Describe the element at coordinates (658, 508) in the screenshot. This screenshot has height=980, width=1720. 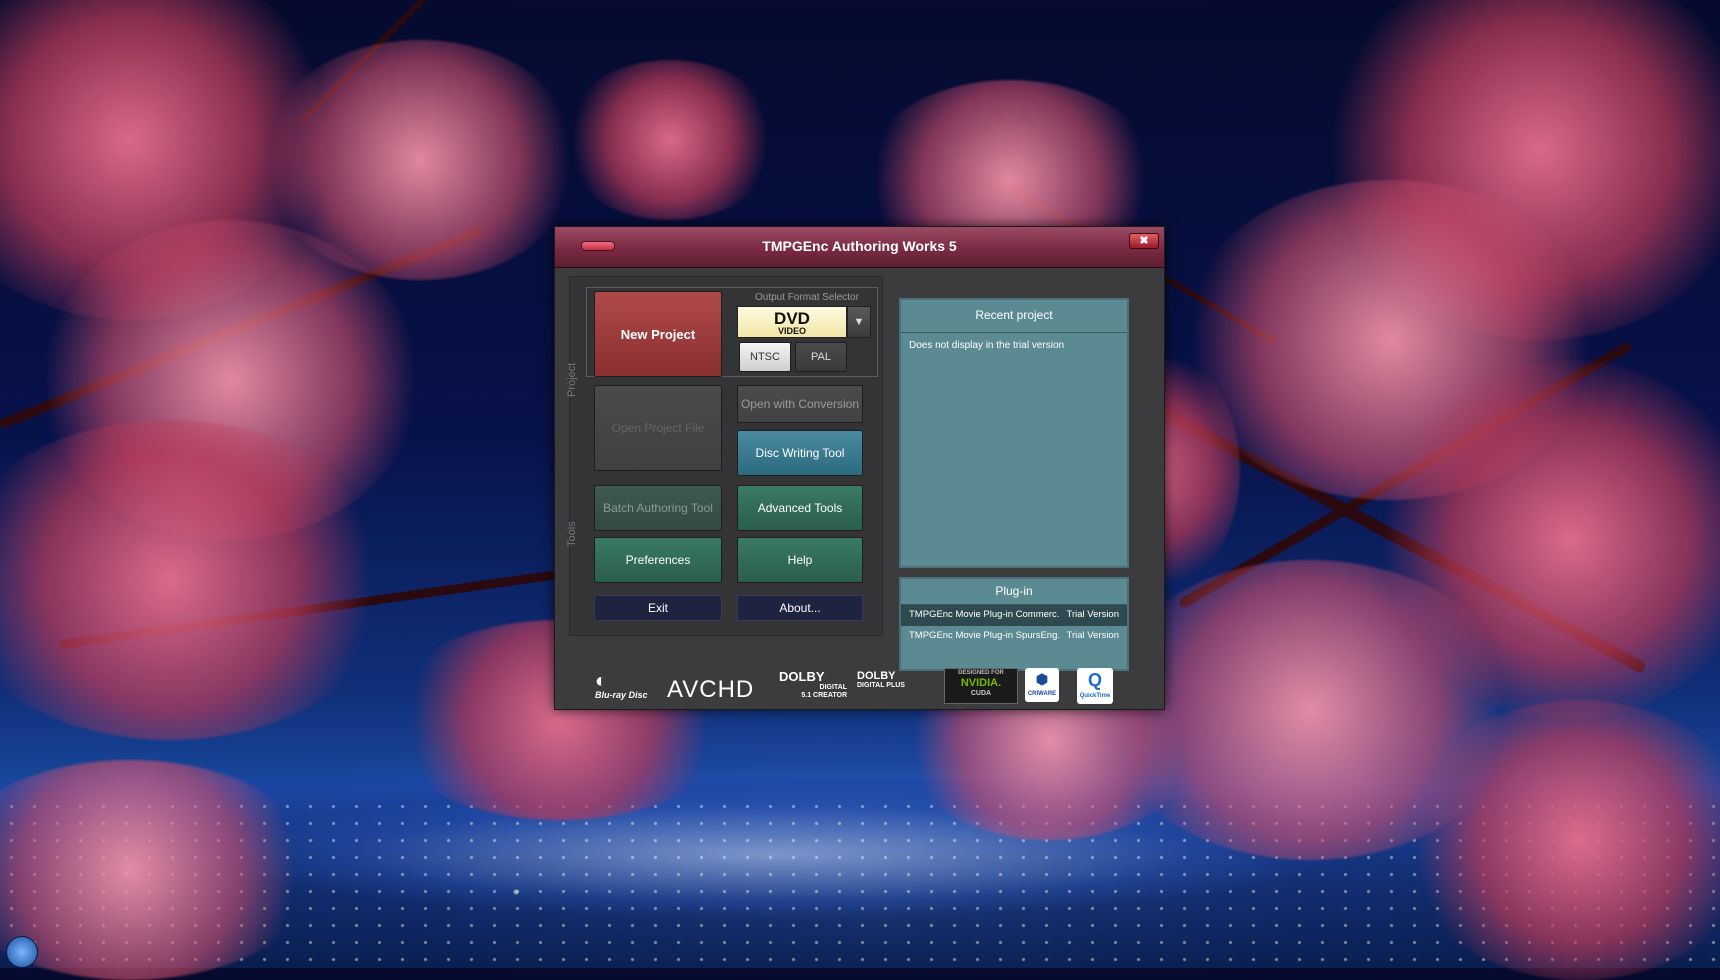
I see `batch-authoring-tool-button: Batch Authoring Tool` at that location.